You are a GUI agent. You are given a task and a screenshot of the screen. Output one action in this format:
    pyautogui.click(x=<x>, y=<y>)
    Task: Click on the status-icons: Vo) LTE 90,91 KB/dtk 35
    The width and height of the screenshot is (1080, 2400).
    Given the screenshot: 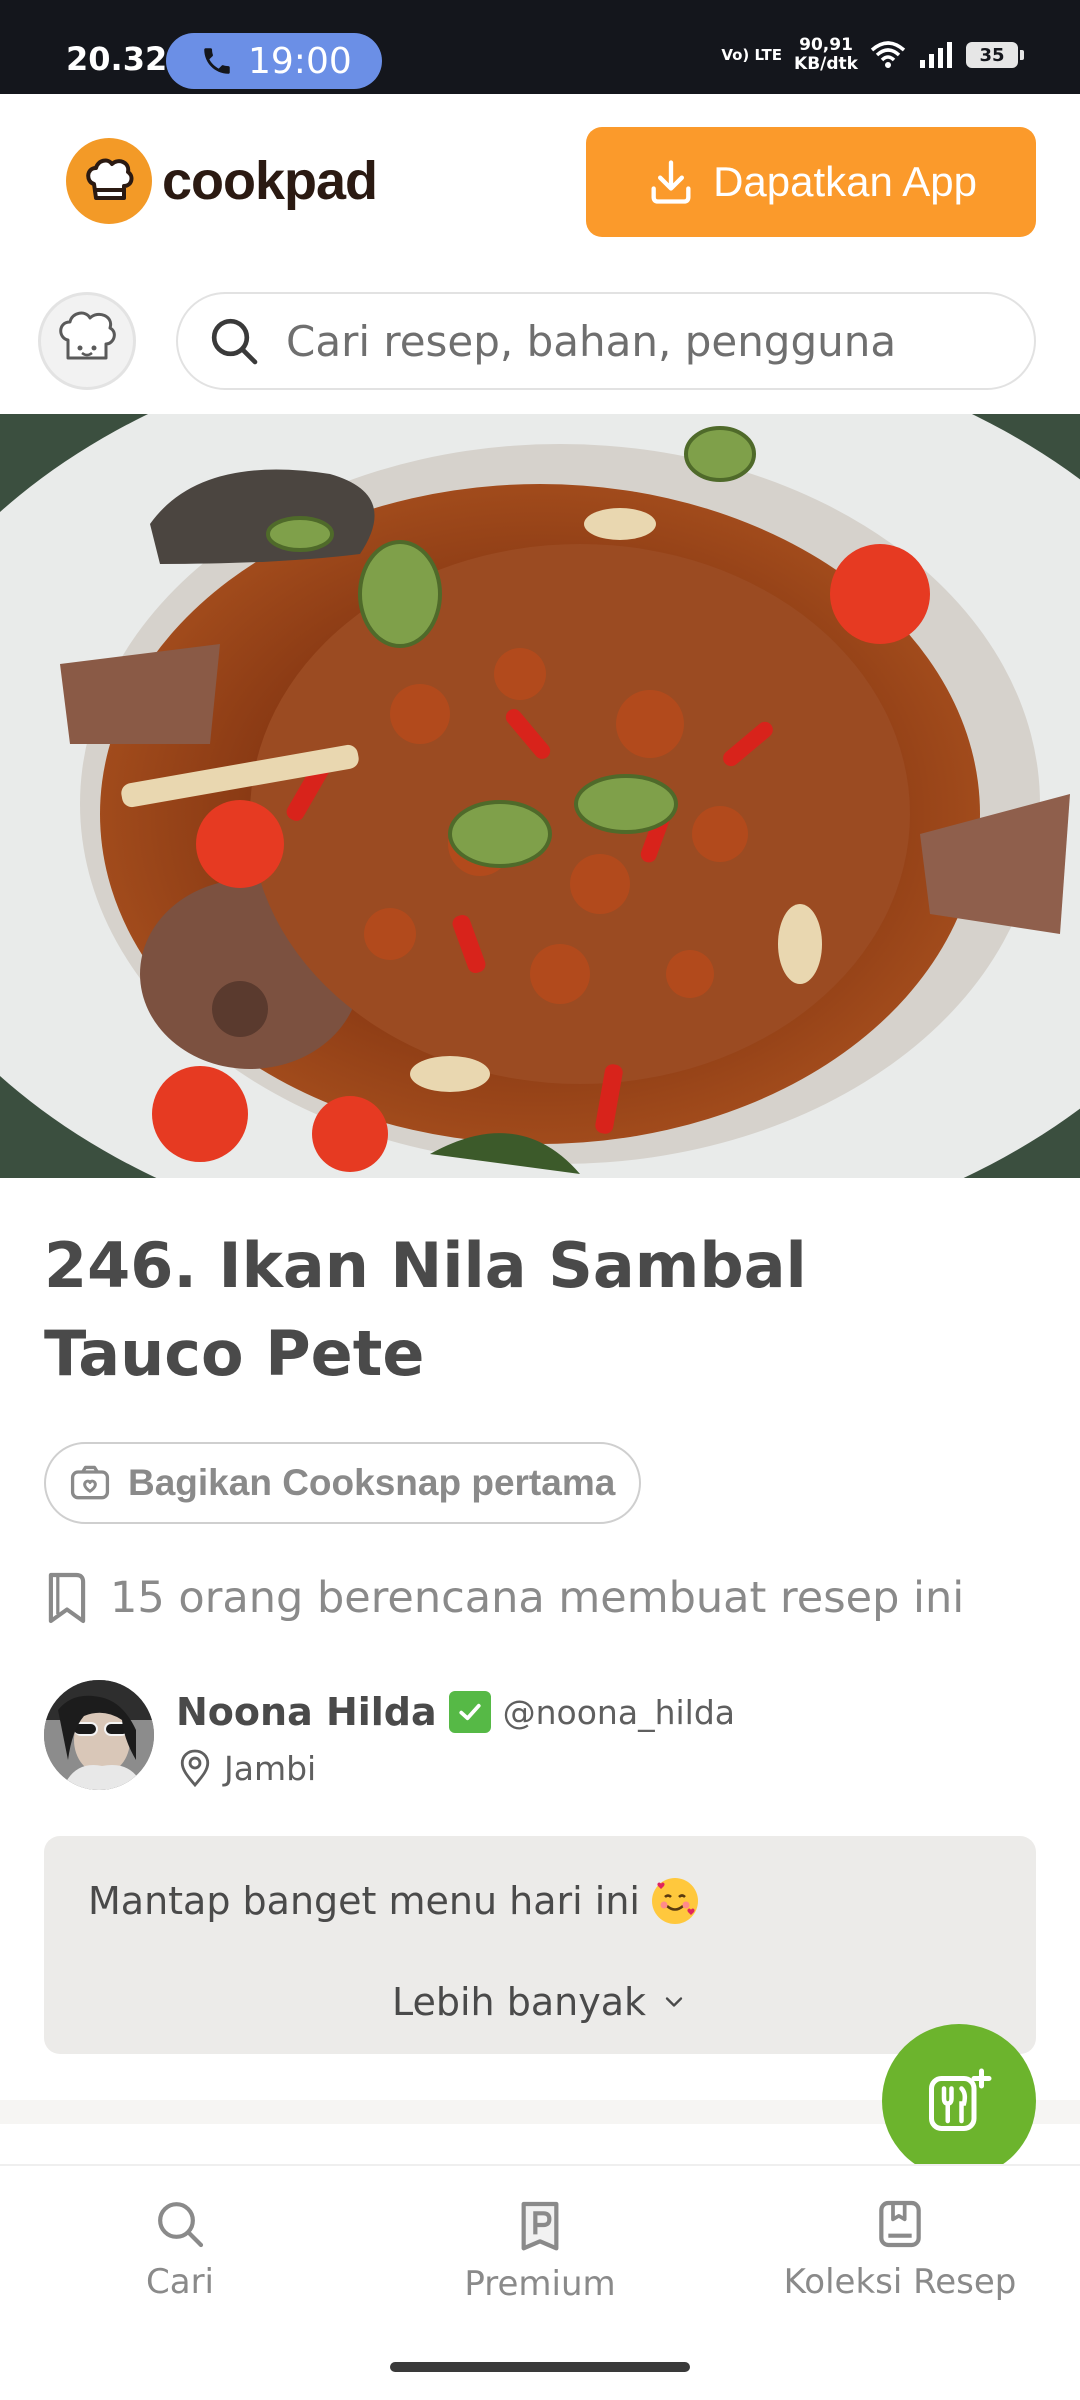 What is the action you would take?
    pyautogui.click(x=872, y=55)
    